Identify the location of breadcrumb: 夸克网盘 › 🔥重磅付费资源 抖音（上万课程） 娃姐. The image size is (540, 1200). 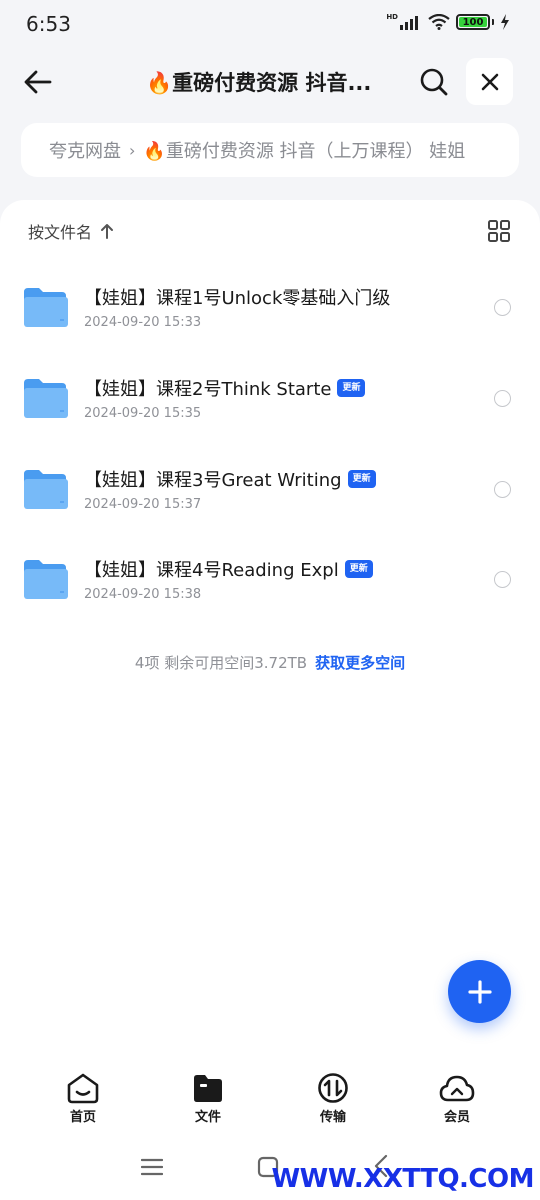
(270, 150).